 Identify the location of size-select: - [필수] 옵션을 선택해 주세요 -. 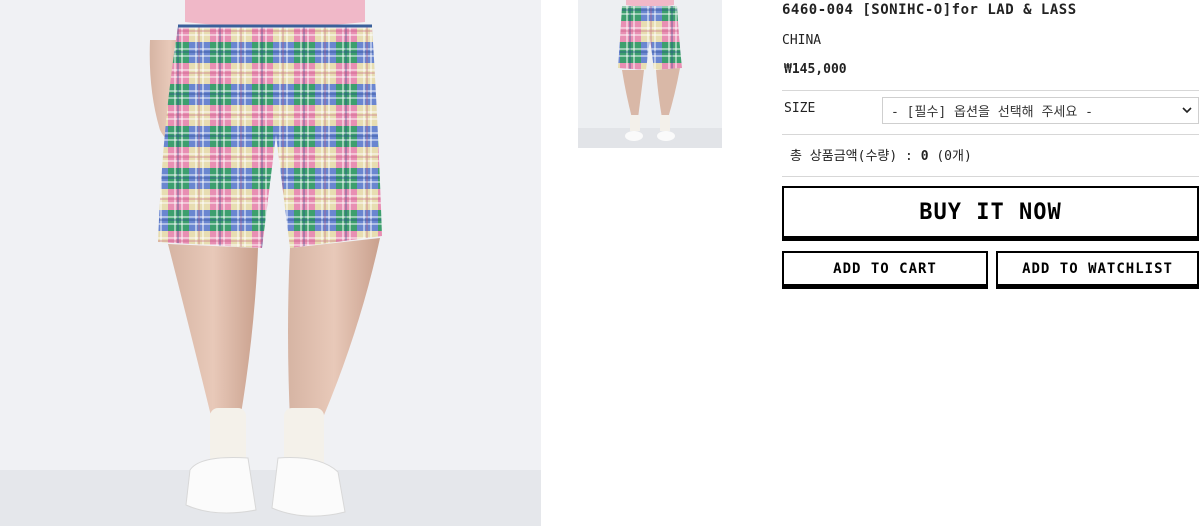
(1040, 110).